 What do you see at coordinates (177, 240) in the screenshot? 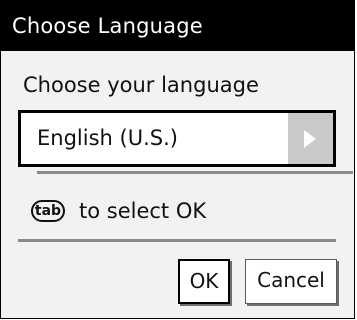
I see `separator` at bounding box center [177, 240].